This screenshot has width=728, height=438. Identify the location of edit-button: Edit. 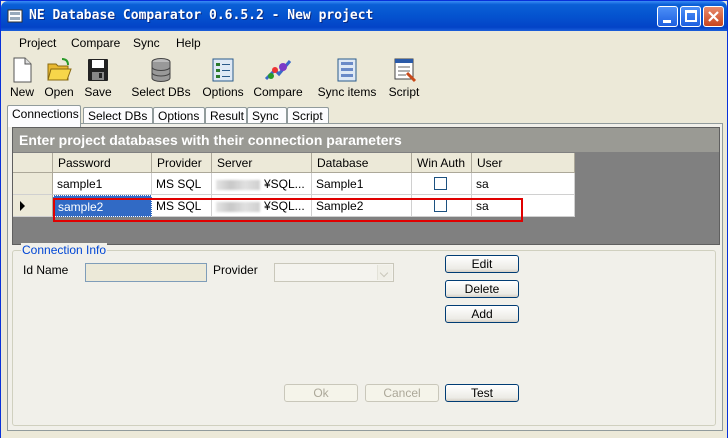
(482, 264).